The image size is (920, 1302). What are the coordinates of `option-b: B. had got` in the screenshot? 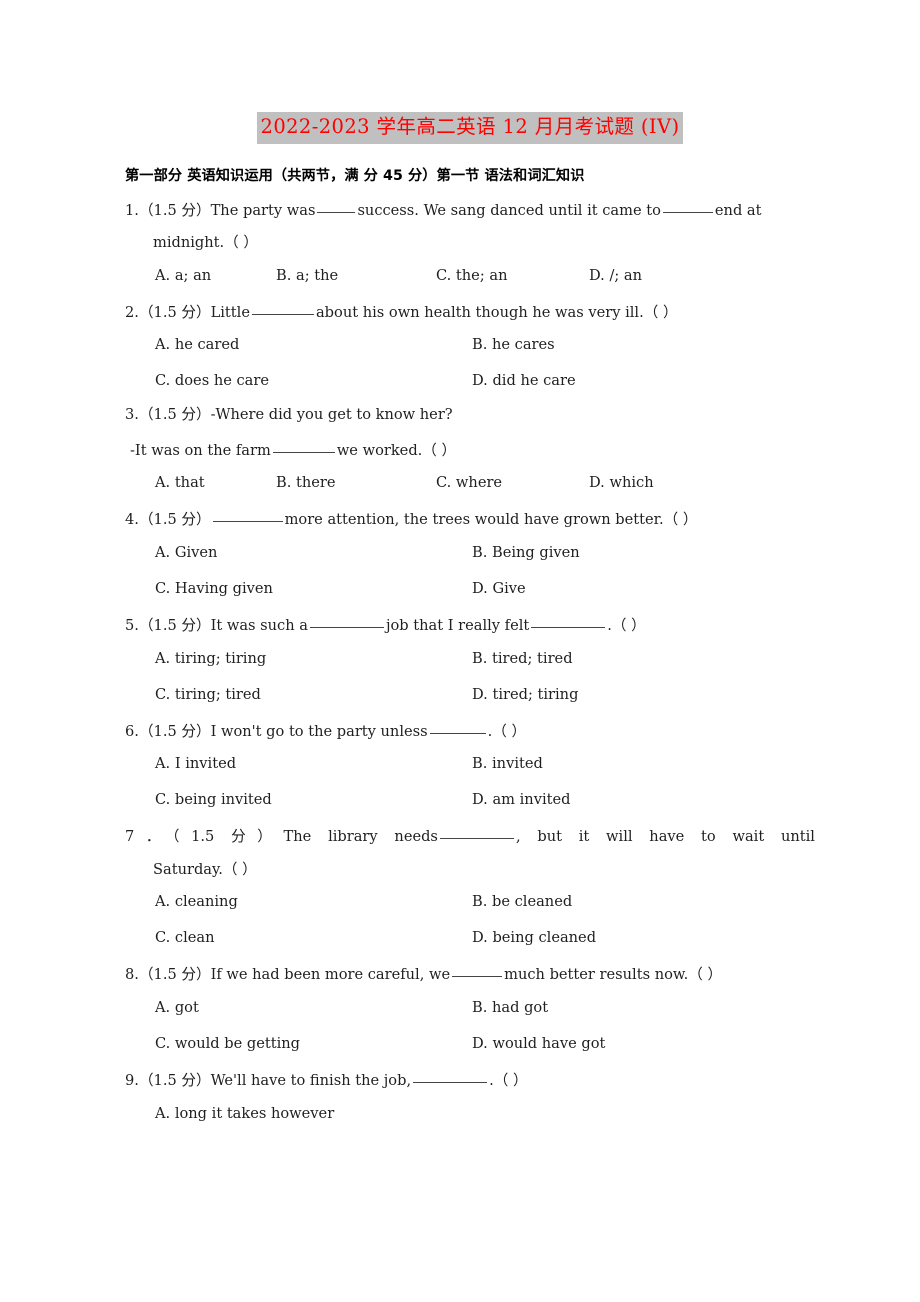 It's located at (510, 1008).